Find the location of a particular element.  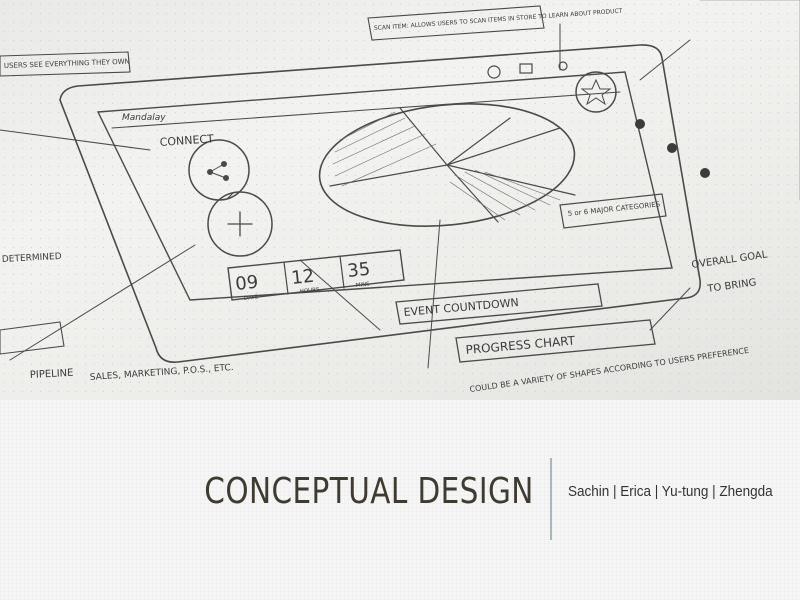

sketch-connect-label: CONNECT is located at coordinates (186, 140).